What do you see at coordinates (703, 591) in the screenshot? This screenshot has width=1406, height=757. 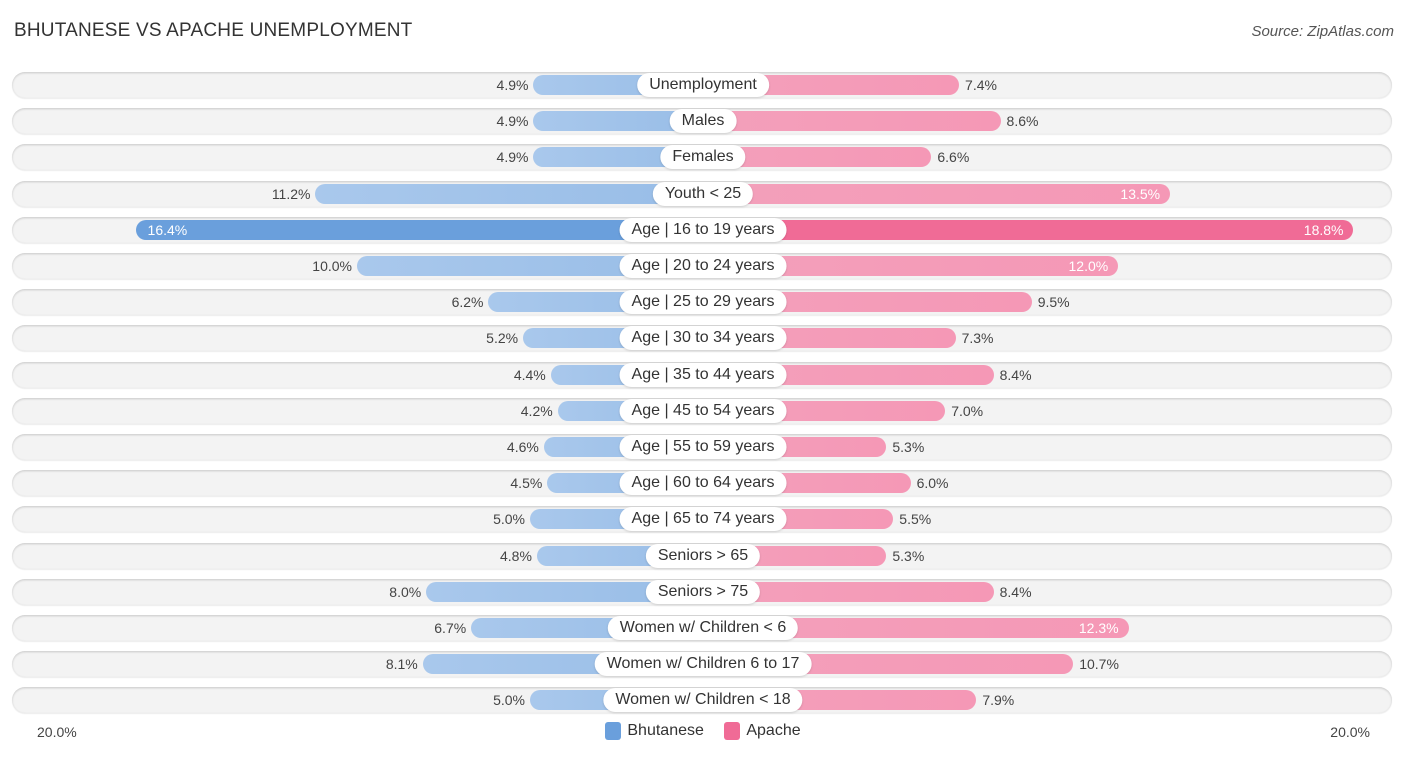 I see `category-label: Seniors > 75` at bounding box center [703, 591].